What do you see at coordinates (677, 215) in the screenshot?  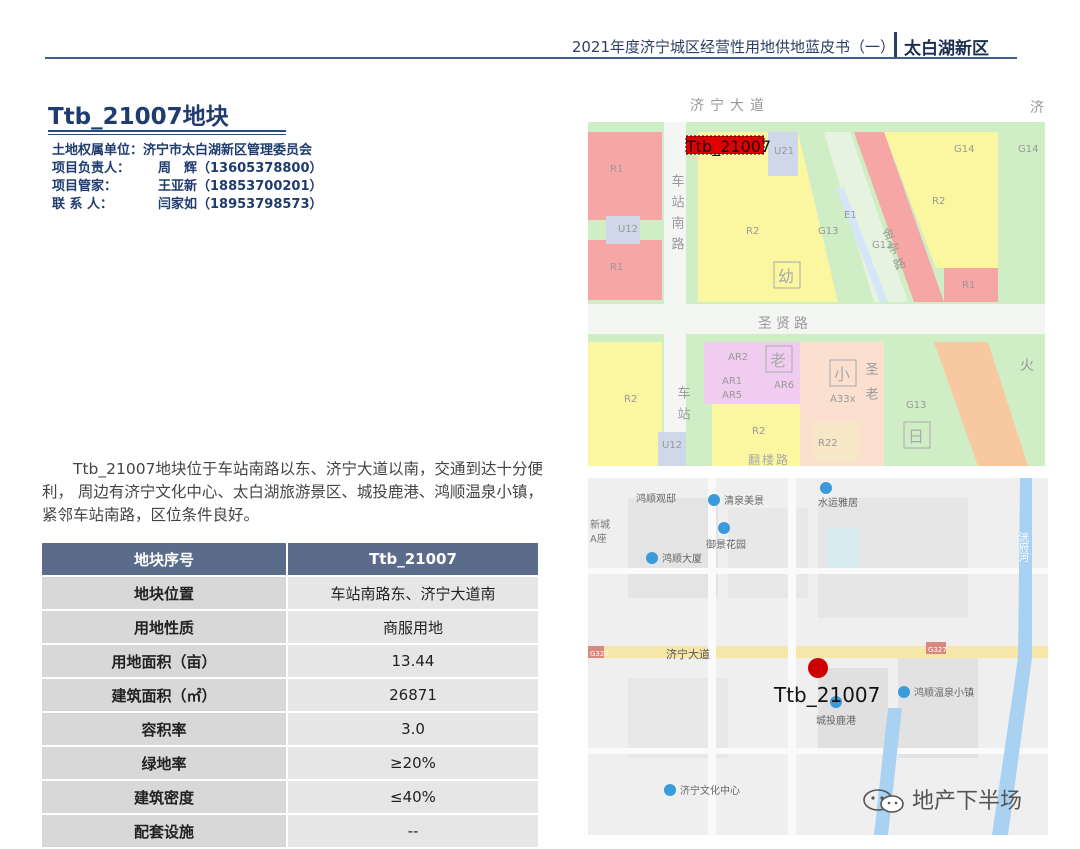 I see `road-label: 车站南路` at bounding box center [677, 215].